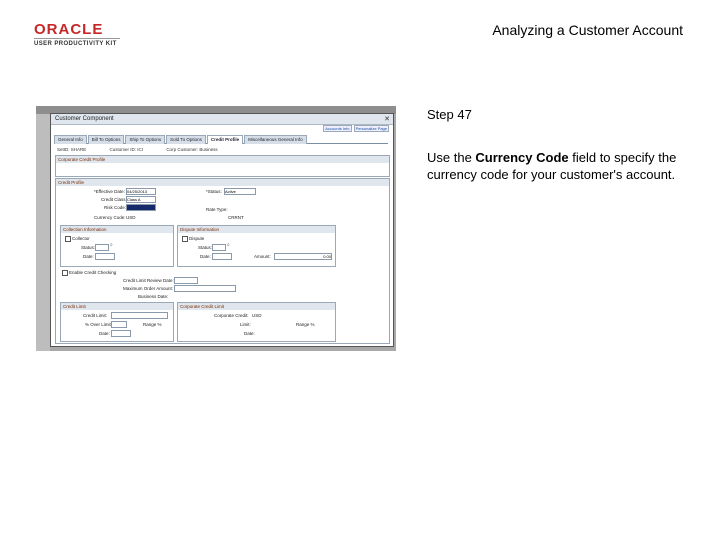 This screenshot has width=720, height=540. I want to click on credit-limit-date-label: Date:, so click(104, 333).